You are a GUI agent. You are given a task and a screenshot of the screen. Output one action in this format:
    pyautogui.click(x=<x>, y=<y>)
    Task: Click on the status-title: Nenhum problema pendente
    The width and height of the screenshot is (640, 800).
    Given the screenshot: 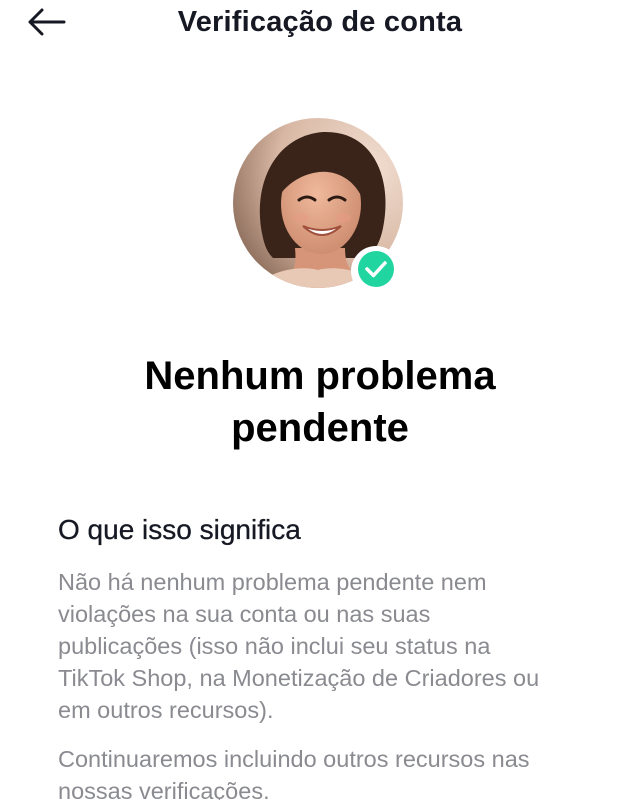 What is the action you would take?
    pyautogui.click(x=320, y=402)
    